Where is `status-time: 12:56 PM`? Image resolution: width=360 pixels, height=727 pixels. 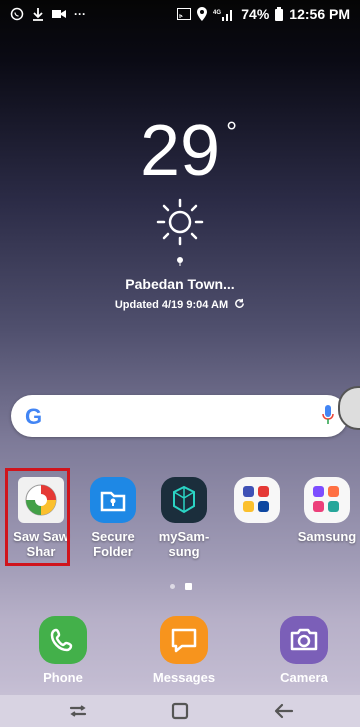 status-time: 12:56 PM is located at coordinates (319, 14).